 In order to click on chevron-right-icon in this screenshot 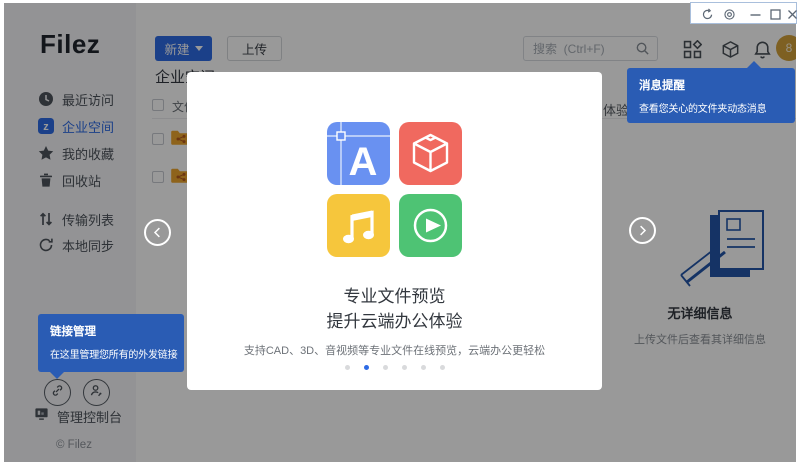, I will do `click(643, 230)`.